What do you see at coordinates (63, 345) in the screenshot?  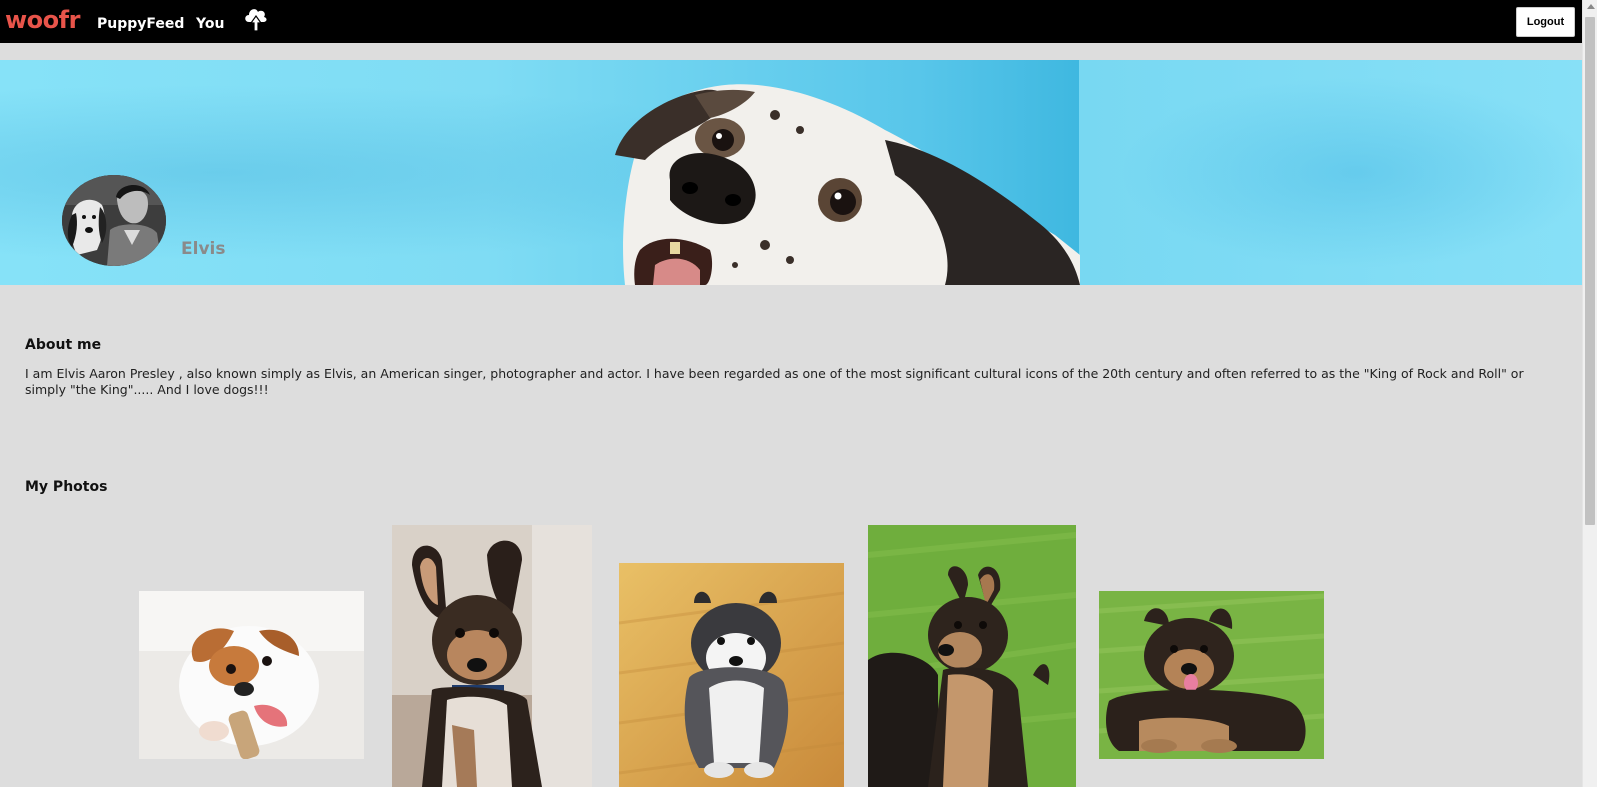 I see `about-me-heading: About me` at bounding box center [63, 345].